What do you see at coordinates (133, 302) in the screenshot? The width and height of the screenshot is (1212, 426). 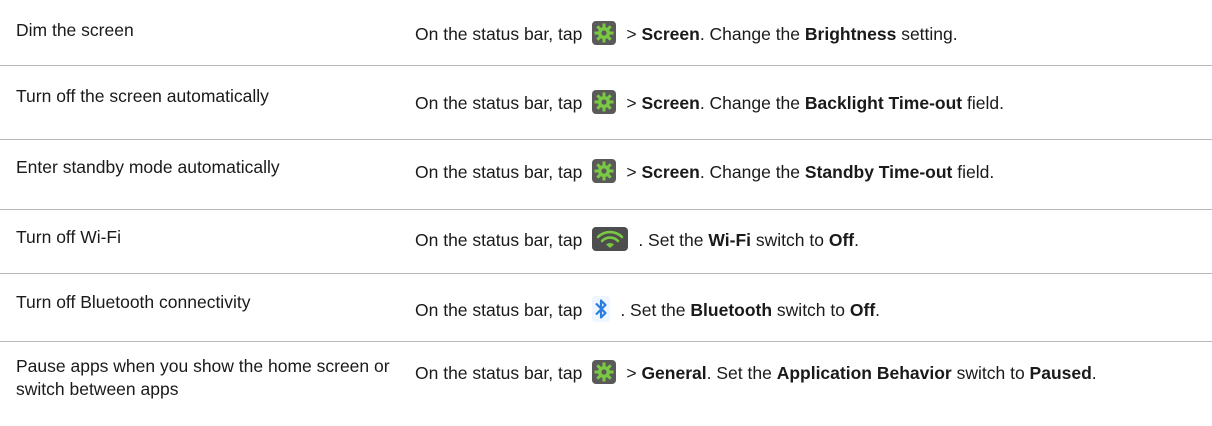 I see `task-label: Turn off Bluetooth connectivity` at bounding box center [133, 302].